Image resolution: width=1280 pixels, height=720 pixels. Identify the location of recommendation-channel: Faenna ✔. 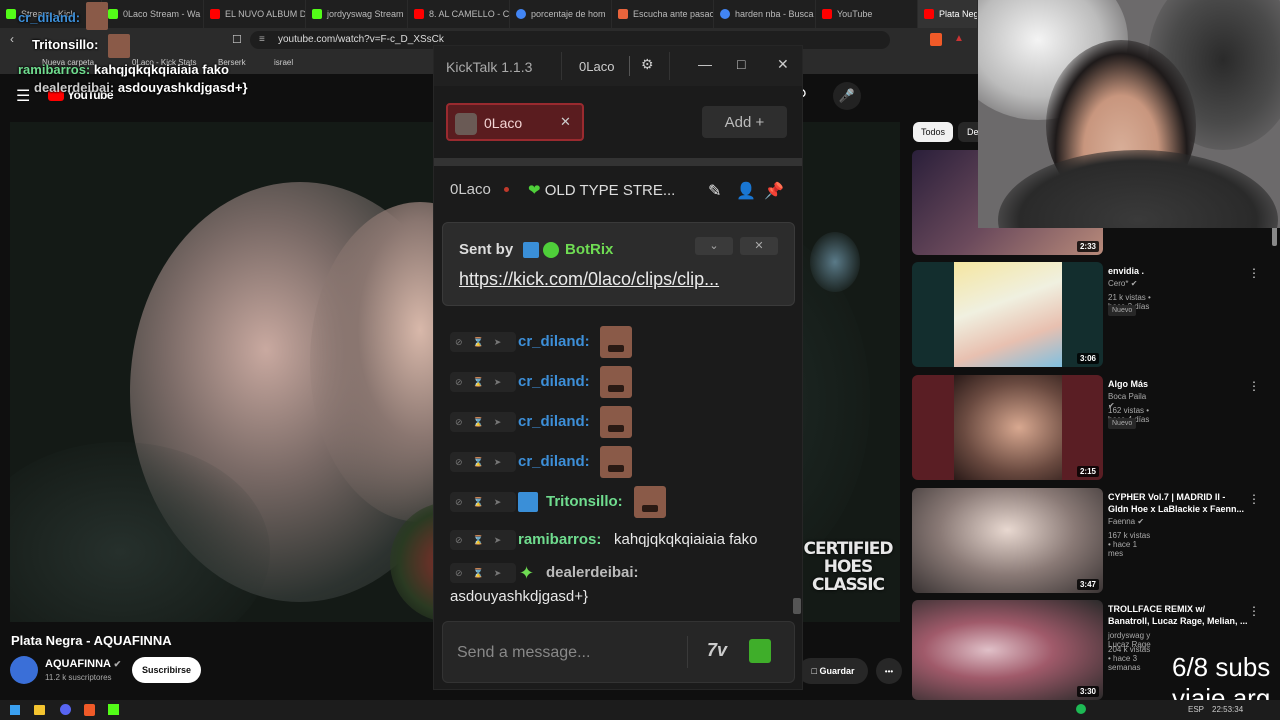
(1126, 521).